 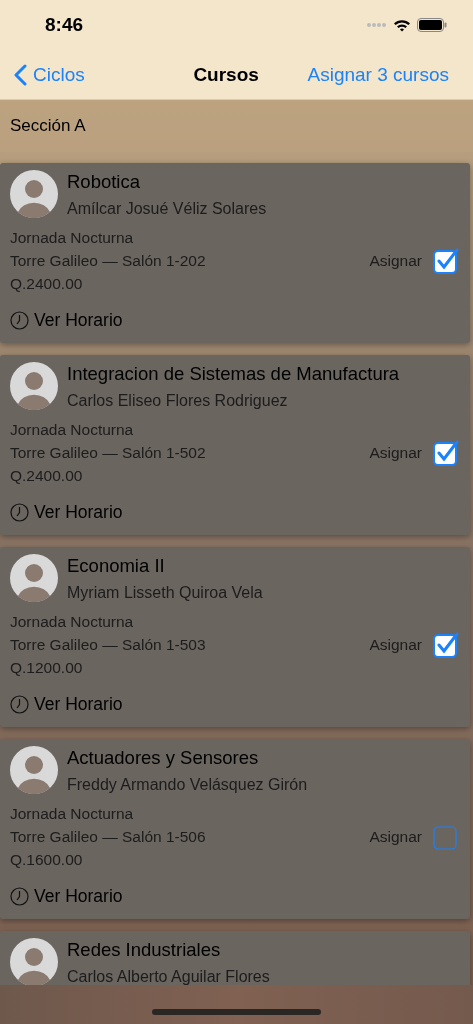 I want to click on battery-icon, so click(x=432, y=25).